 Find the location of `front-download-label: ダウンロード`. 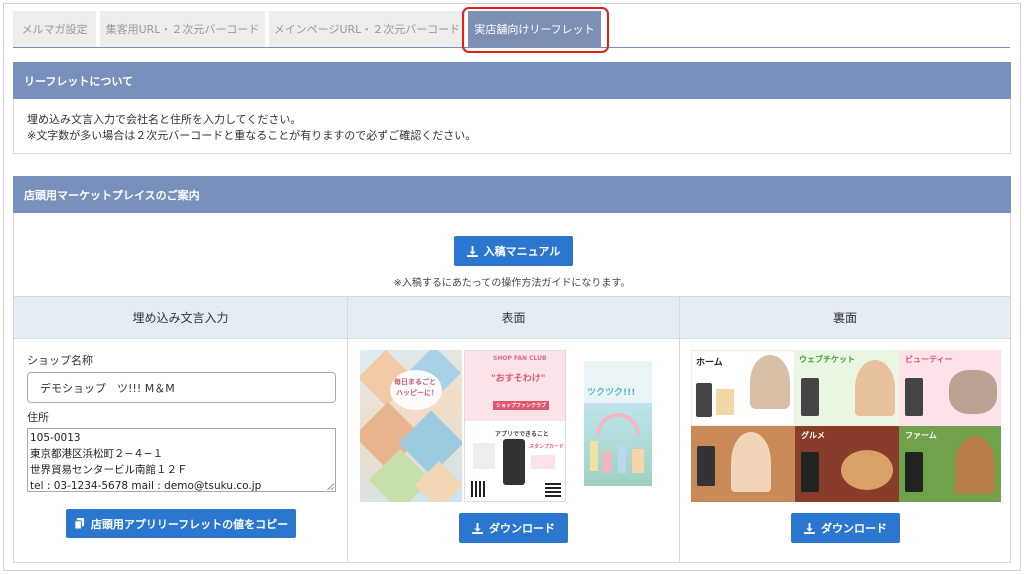

front-download-label: ダウンロード is located at coordinates (522, 528).